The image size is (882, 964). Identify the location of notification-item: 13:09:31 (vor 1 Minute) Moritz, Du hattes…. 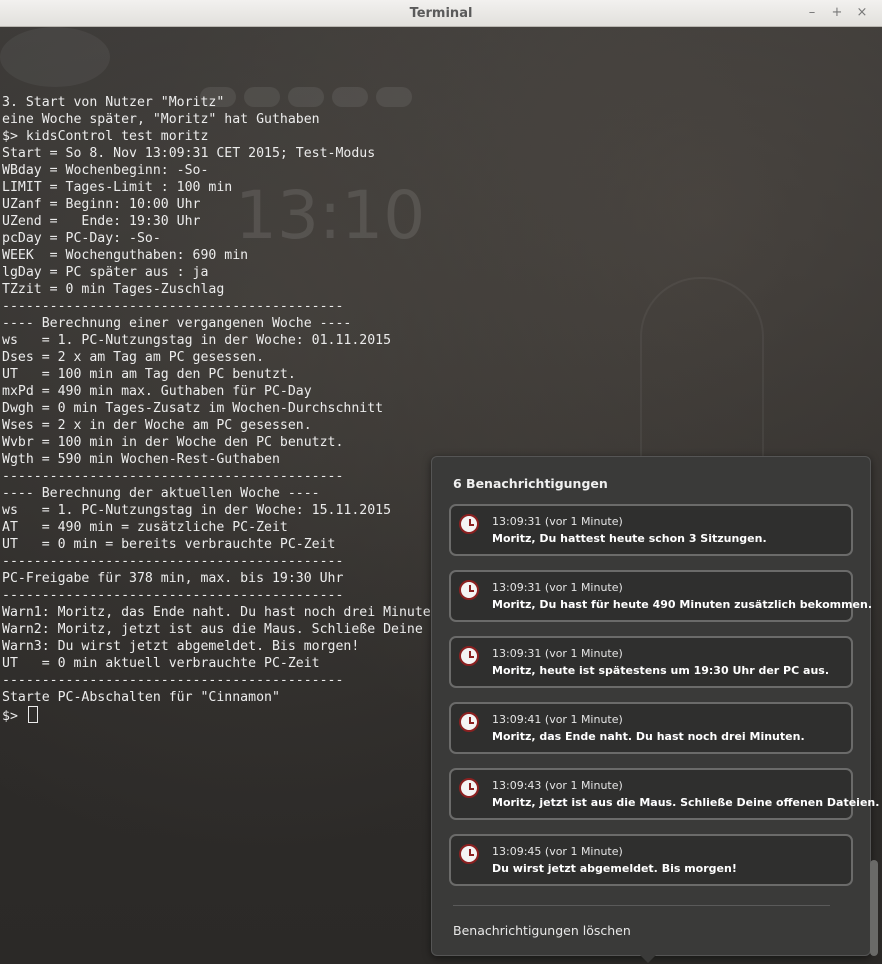
(651, 530).